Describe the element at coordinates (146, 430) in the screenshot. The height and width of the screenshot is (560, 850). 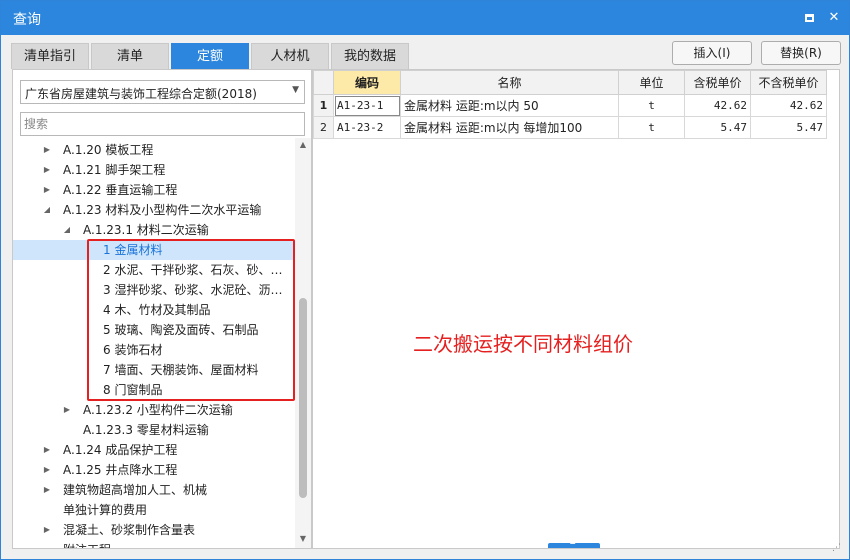
I see `tree-node-label: A.1.23.3 零星材料运输` at that location.